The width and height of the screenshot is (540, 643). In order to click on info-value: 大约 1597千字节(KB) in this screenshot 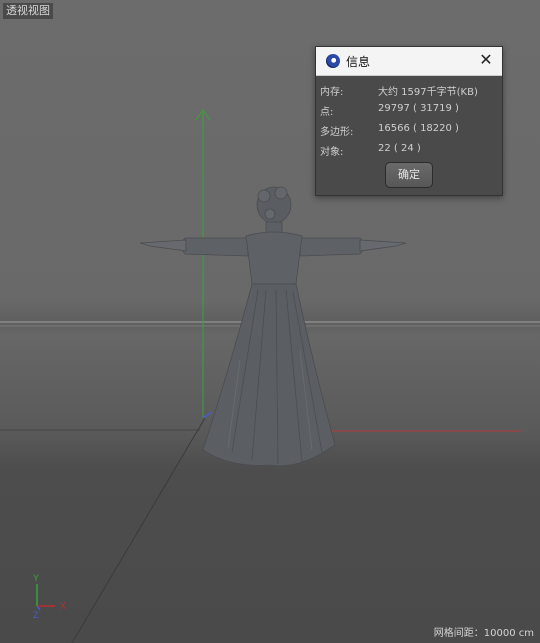, I will do `click(428, 92)`.